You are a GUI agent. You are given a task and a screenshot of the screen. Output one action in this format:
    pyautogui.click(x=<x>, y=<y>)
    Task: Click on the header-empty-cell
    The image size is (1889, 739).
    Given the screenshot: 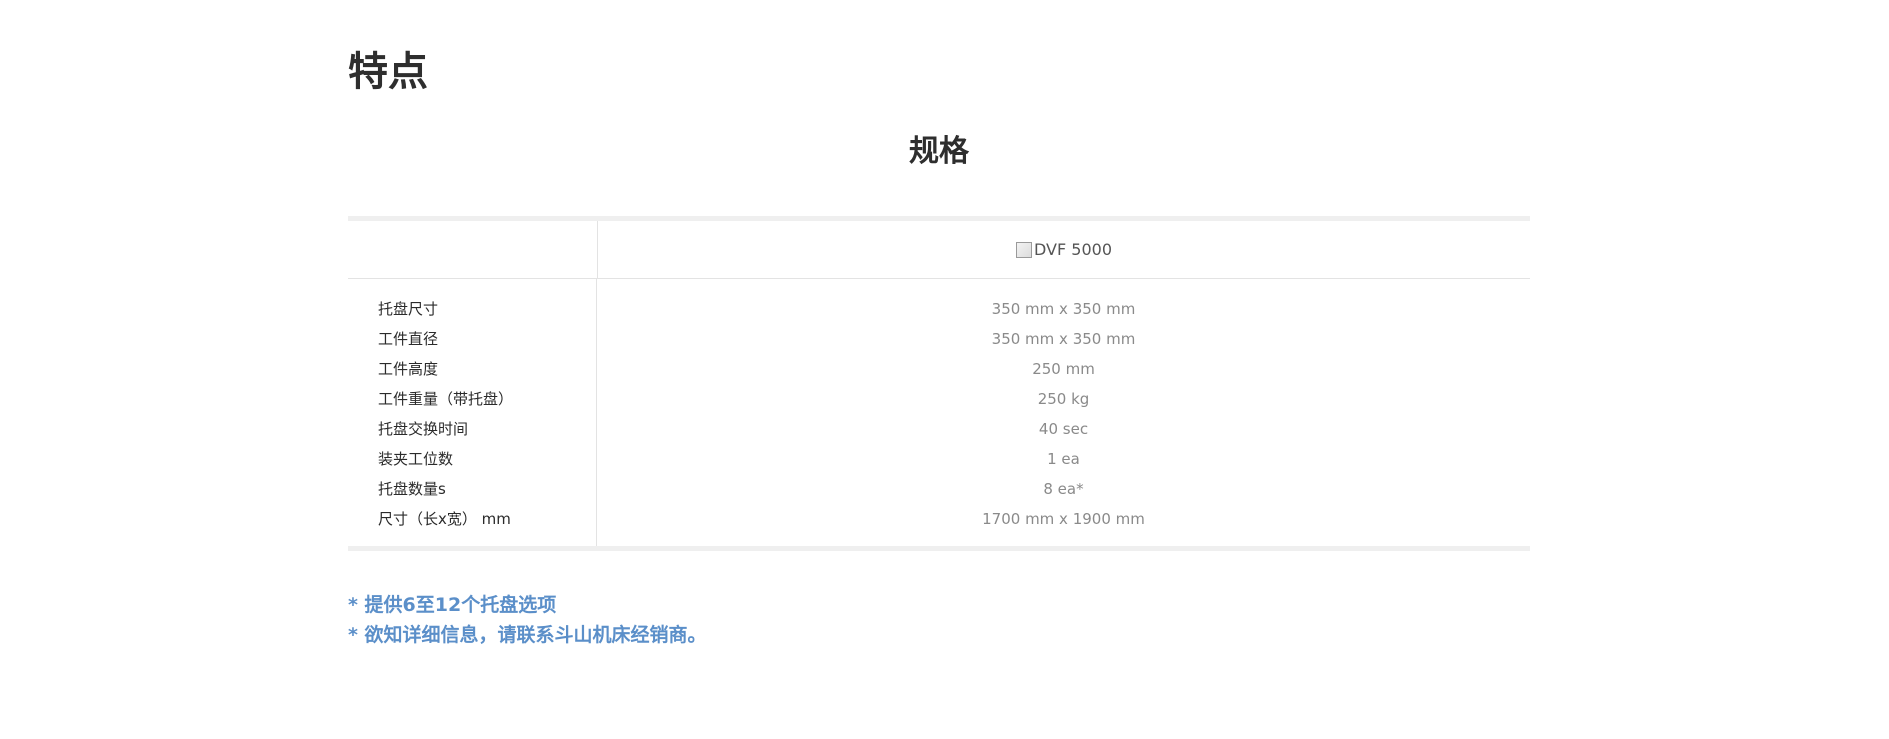 What is the action you would take?
    pyautogui.click(x=473, y=249)
    